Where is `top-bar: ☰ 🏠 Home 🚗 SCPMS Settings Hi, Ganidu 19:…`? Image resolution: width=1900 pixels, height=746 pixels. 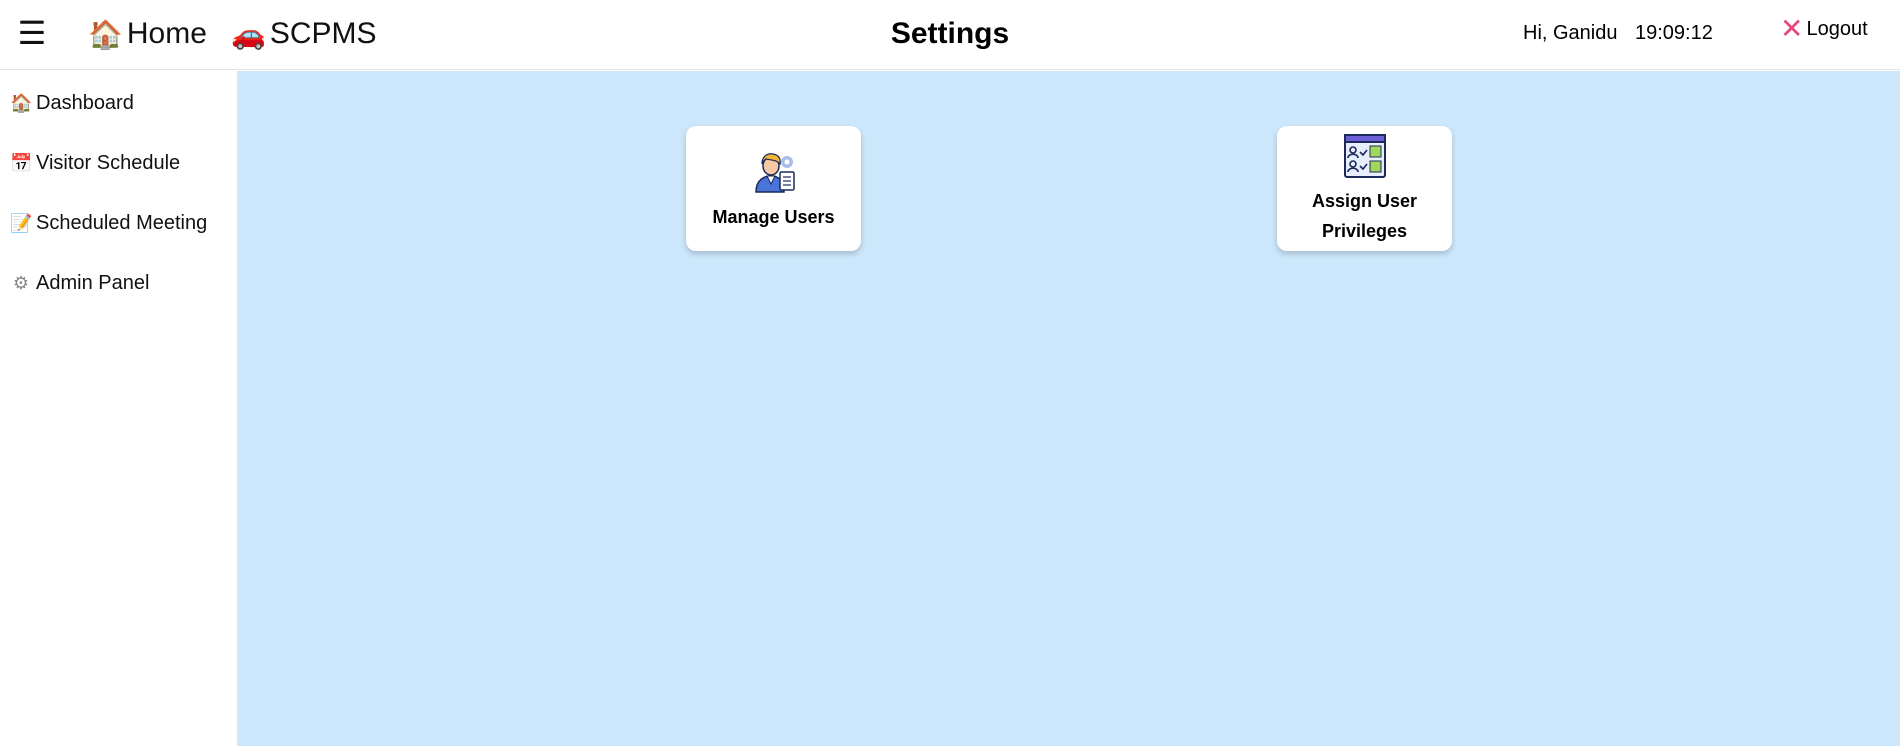
top-bar: ☰ 🏠 Home 🚗 SCPMS Settings Hi, Ganidu 19:… is located at coordinates (950, 35).